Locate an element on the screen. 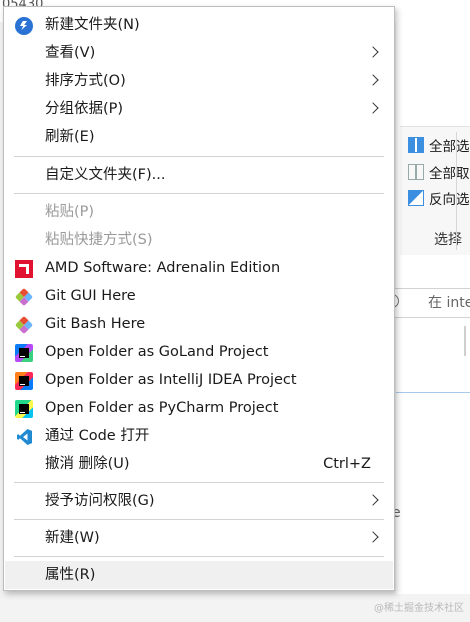 Image resolution: width=470 pixels, height=622 pixels. select-none-icon is located at coordinates (416, 172).